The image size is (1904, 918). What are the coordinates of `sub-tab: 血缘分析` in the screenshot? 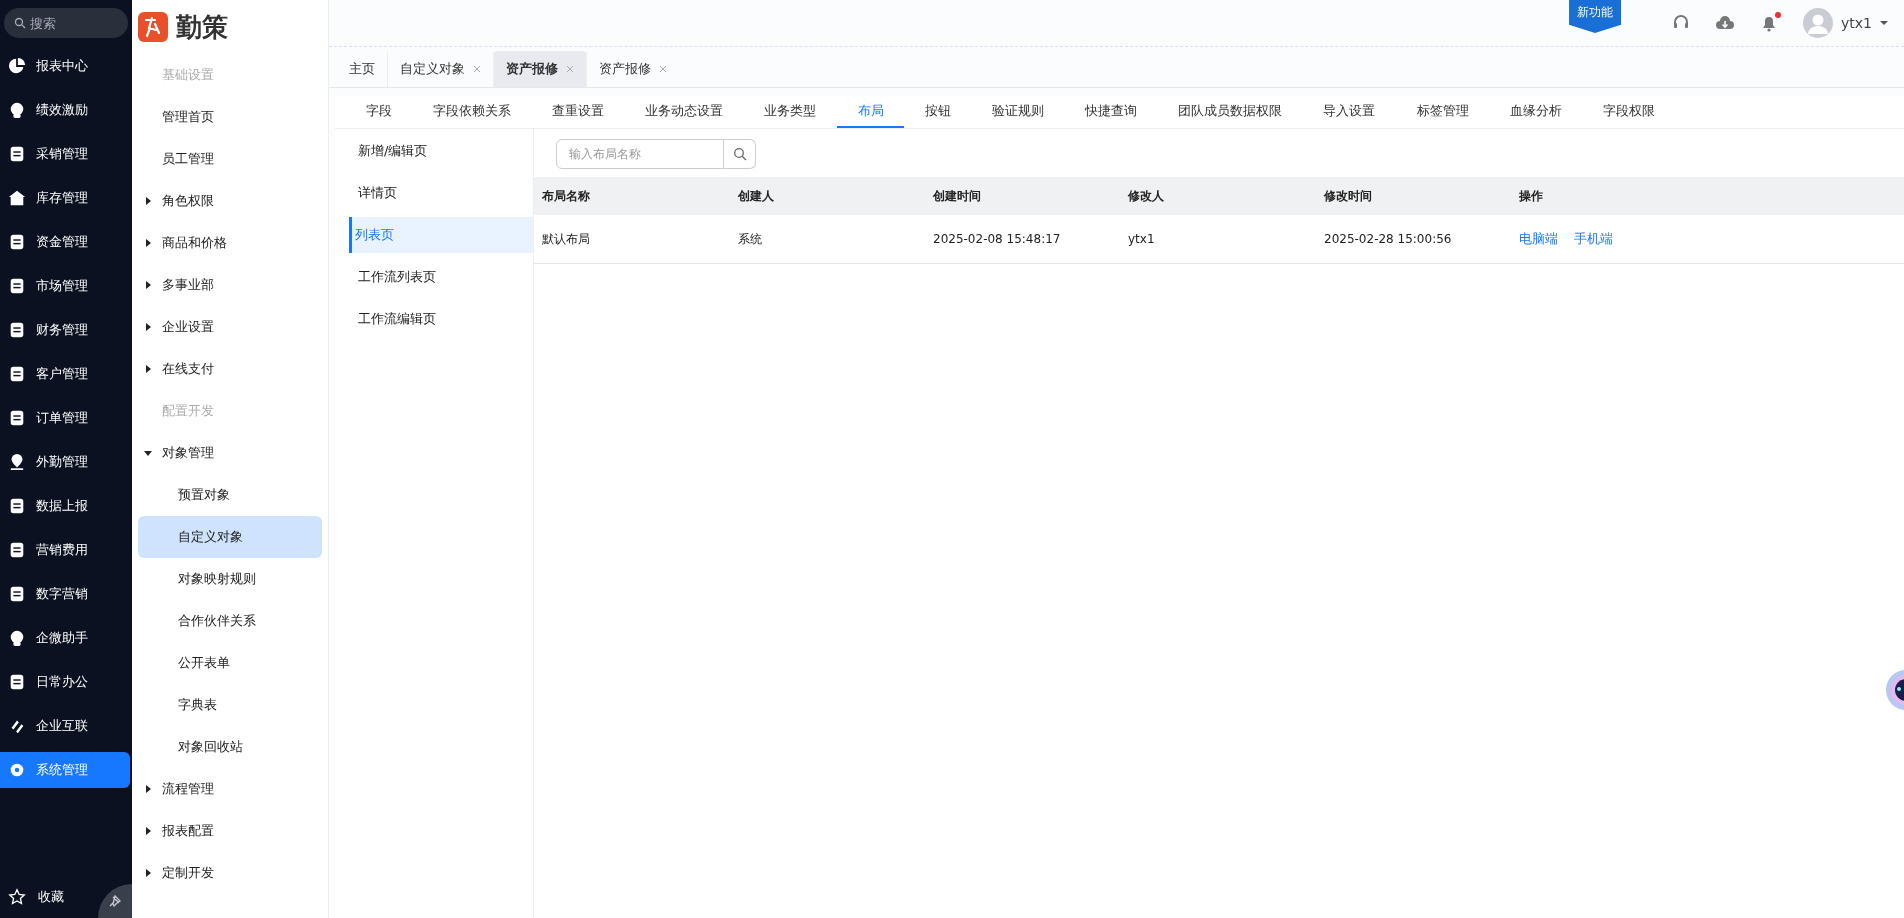 It's located at (1536, 112).